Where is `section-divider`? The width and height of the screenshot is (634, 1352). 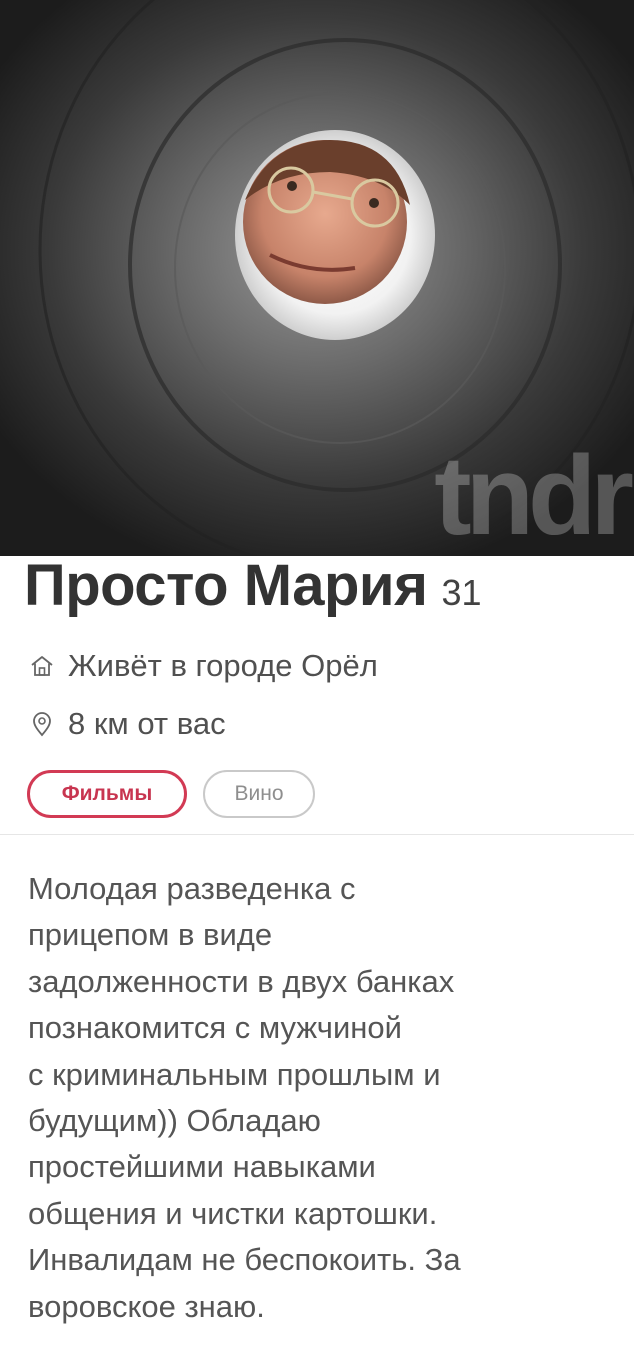 section-divider is located at coordinates (317, 834).